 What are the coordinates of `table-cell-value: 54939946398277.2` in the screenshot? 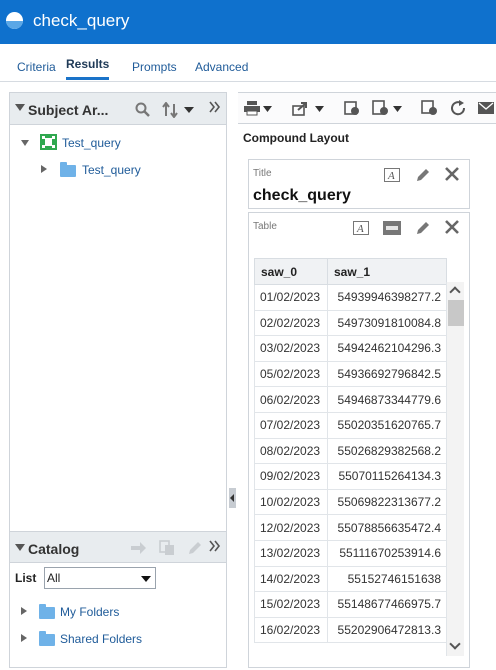 It's located at (387, 297).